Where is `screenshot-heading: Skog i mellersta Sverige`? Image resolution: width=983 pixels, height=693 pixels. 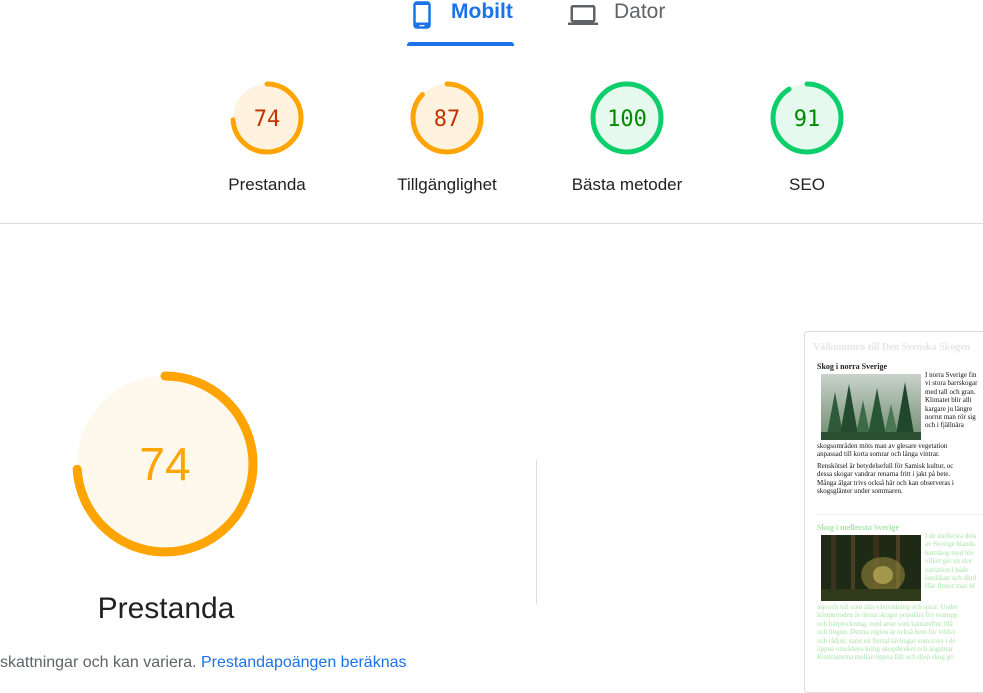
screenshot-heading: Skog i mellersta Sverige is located at coordinates (858, 527).